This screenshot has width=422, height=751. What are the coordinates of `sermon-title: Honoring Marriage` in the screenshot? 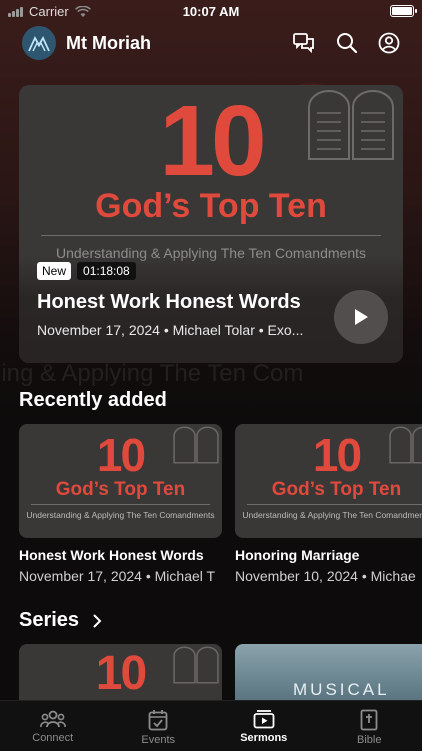 It's located at (328, 555).